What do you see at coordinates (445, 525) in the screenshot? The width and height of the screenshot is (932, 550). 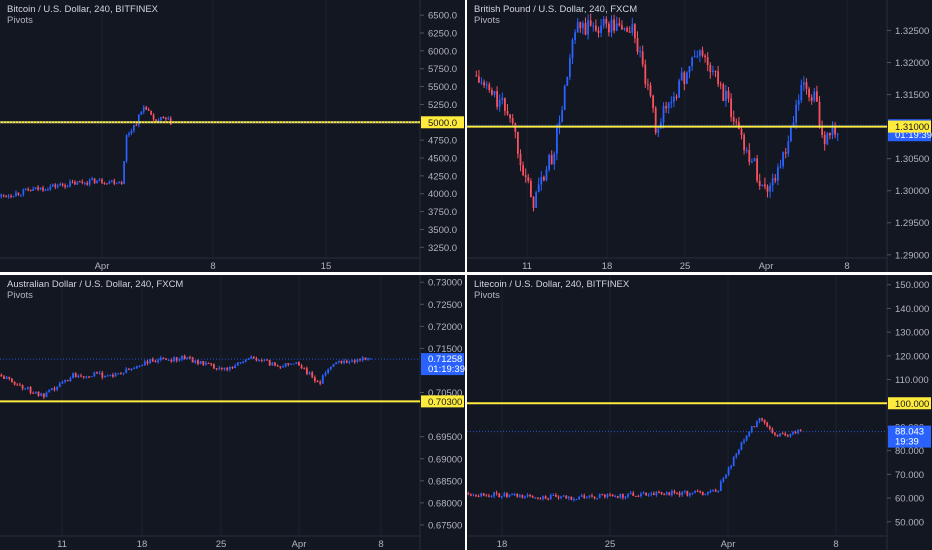 I see `y-tick-label: 0.67500` at bounding box center [445, 525].